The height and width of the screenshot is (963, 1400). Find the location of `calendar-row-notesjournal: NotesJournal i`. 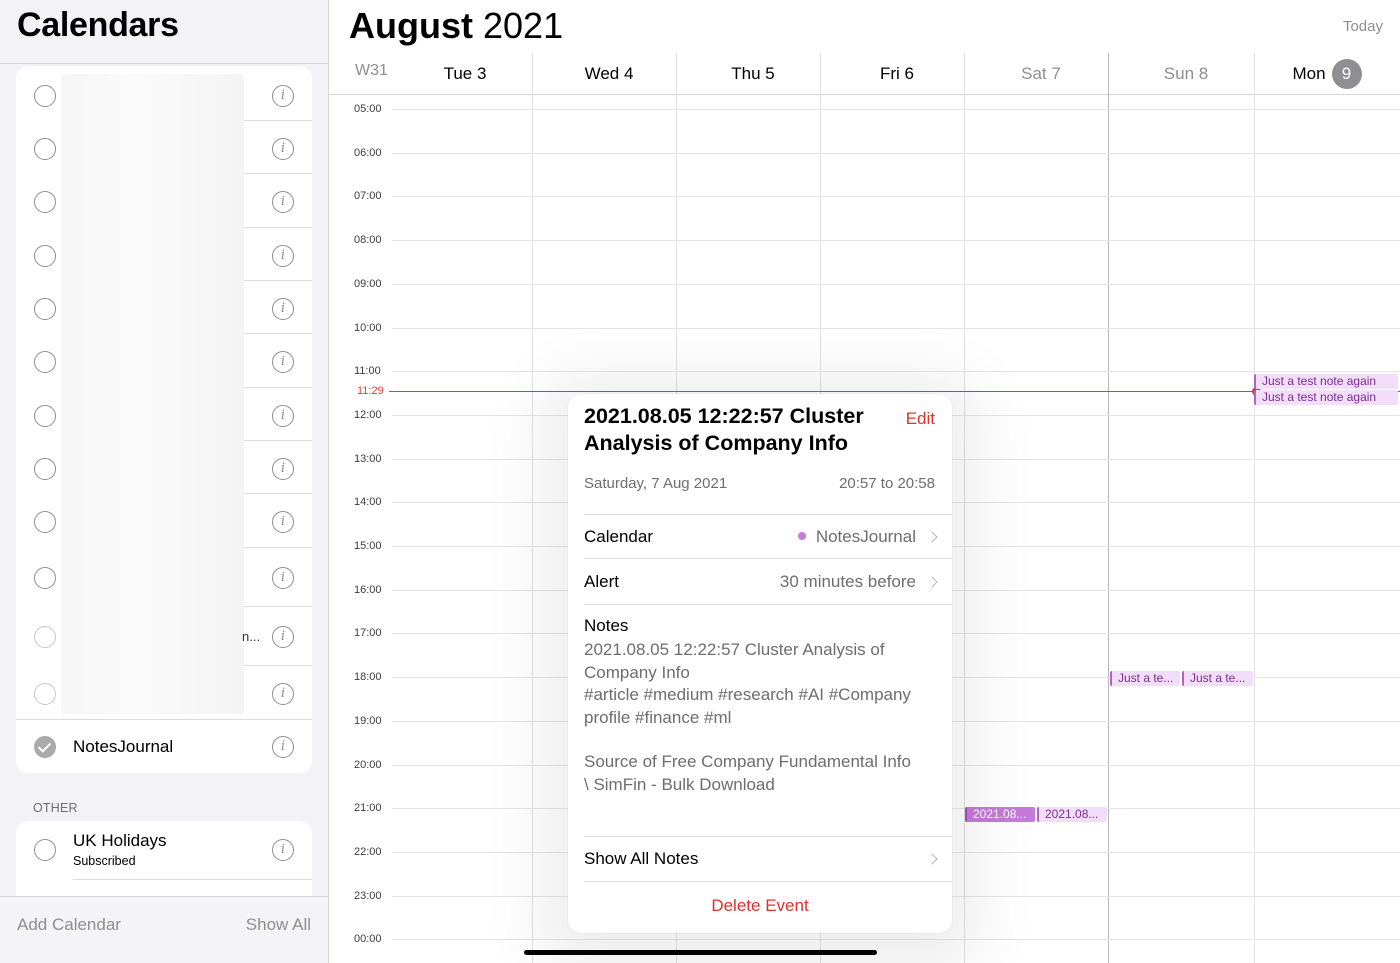

calendar-row-notesjournal: NotesJournal i is located at coordinates (164, 746).